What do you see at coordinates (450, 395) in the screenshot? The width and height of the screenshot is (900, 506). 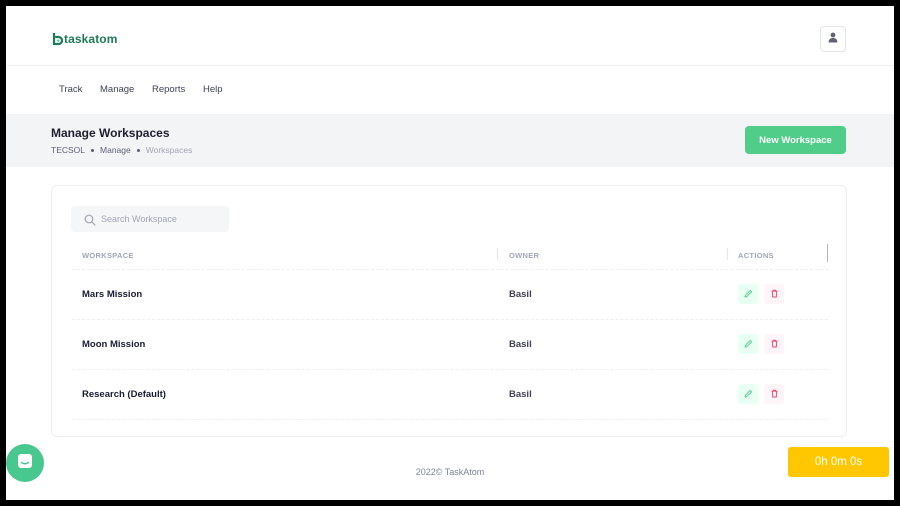 I see `table-row: Research (Default) Basil` at bounding box center [450, 395].